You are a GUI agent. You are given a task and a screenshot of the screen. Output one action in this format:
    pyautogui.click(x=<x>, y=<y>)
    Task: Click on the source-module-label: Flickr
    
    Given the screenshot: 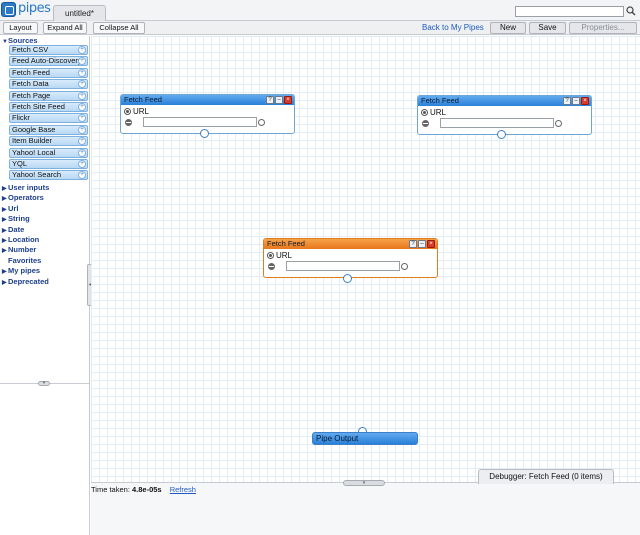 What is the action you would take?
    pyautogui.click(x=21, y=118)
    